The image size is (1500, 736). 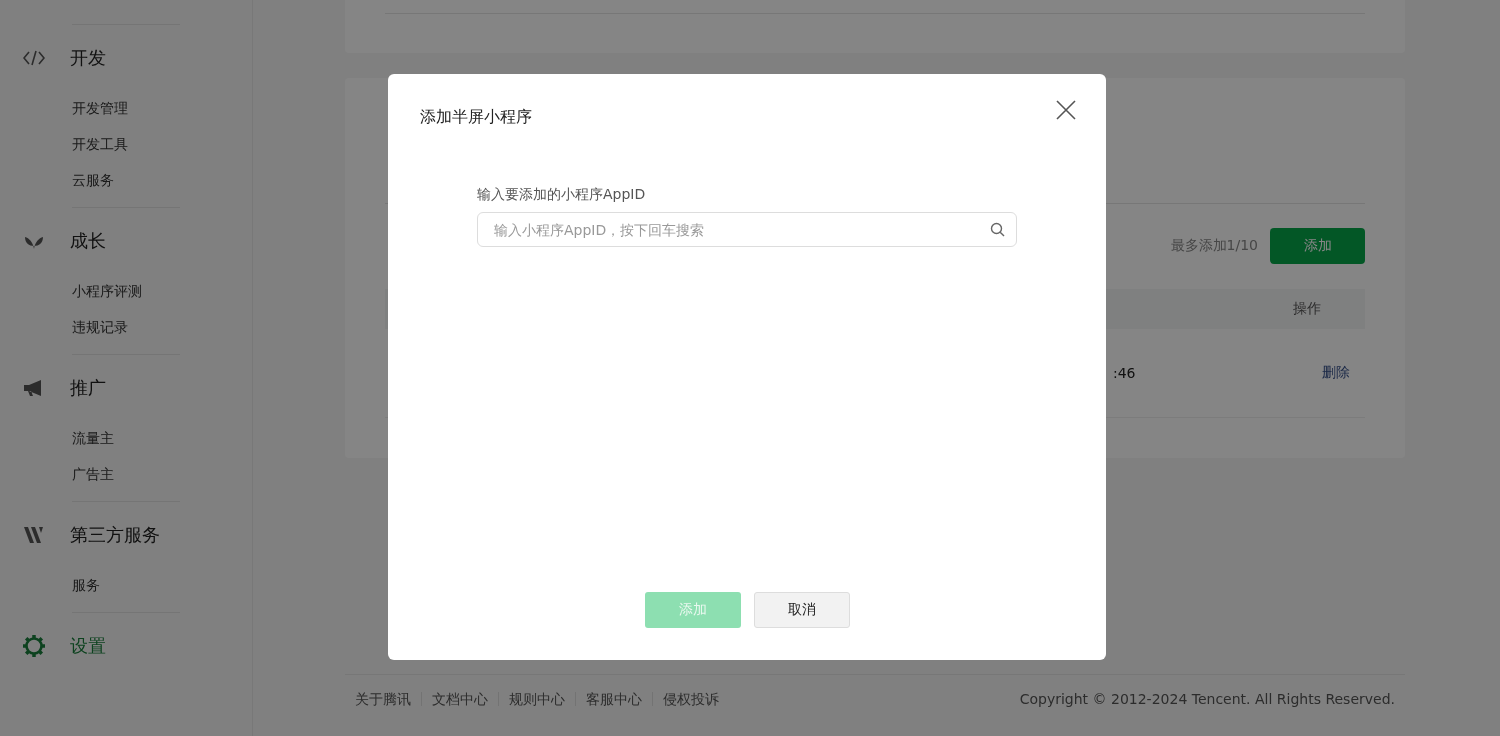 I want to click on sidebar-item: 开发管理, so click(x=100, y=109).